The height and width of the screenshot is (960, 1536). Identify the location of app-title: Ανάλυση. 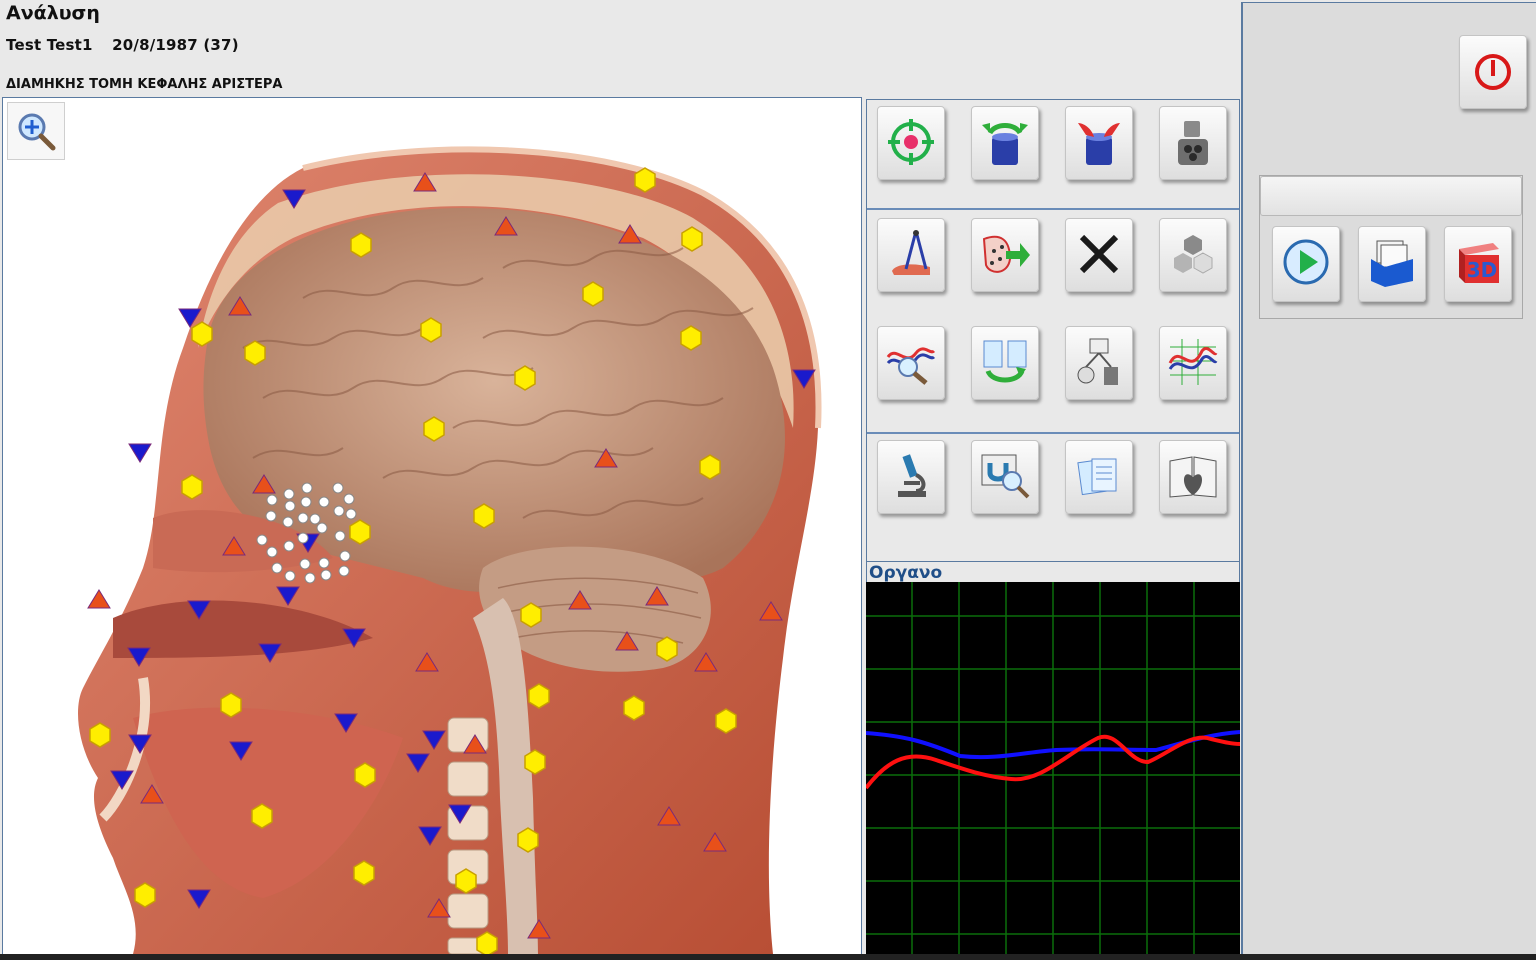
(53, 13).